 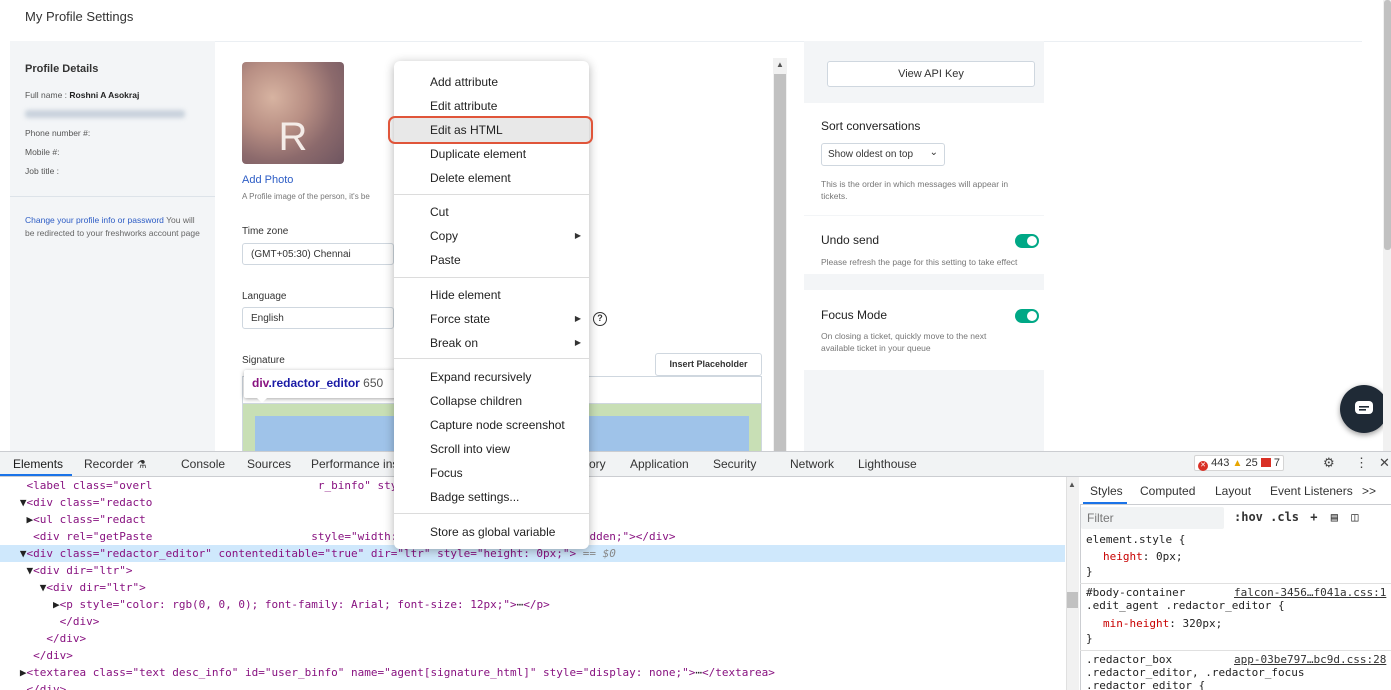 I want to click on dom-node-extra, so click(x=231, y=536).